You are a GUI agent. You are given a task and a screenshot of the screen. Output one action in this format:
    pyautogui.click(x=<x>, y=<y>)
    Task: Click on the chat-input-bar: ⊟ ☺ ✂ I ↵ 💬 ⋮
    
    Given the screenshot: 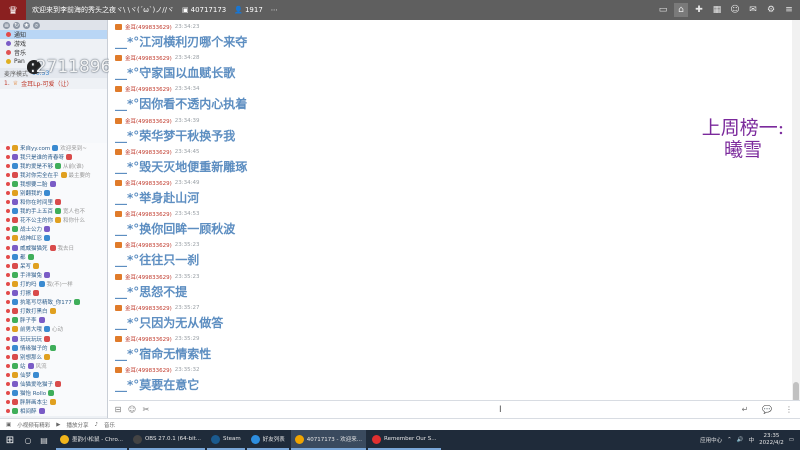 What is the action you would take?
    pyautogui.click(x=454, y=409)
    